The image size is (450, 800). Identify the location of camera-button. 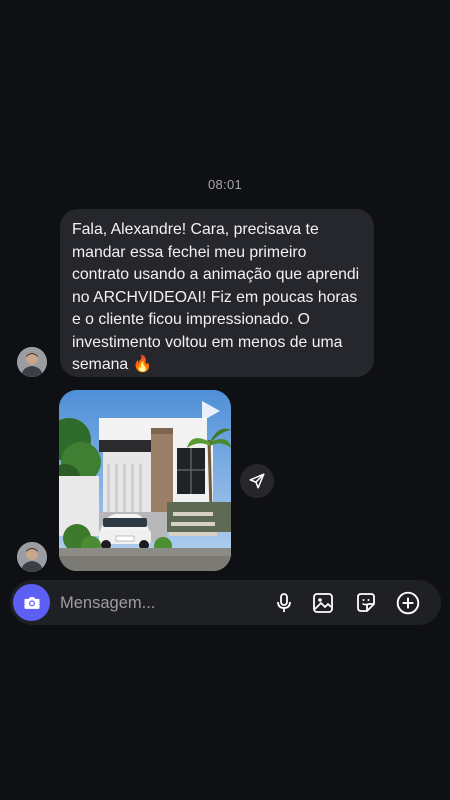
(31, 602).